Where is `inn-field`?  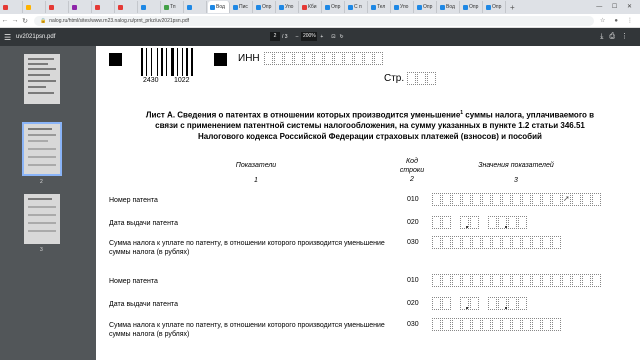 inn-field is located at coordinates (324, 58).